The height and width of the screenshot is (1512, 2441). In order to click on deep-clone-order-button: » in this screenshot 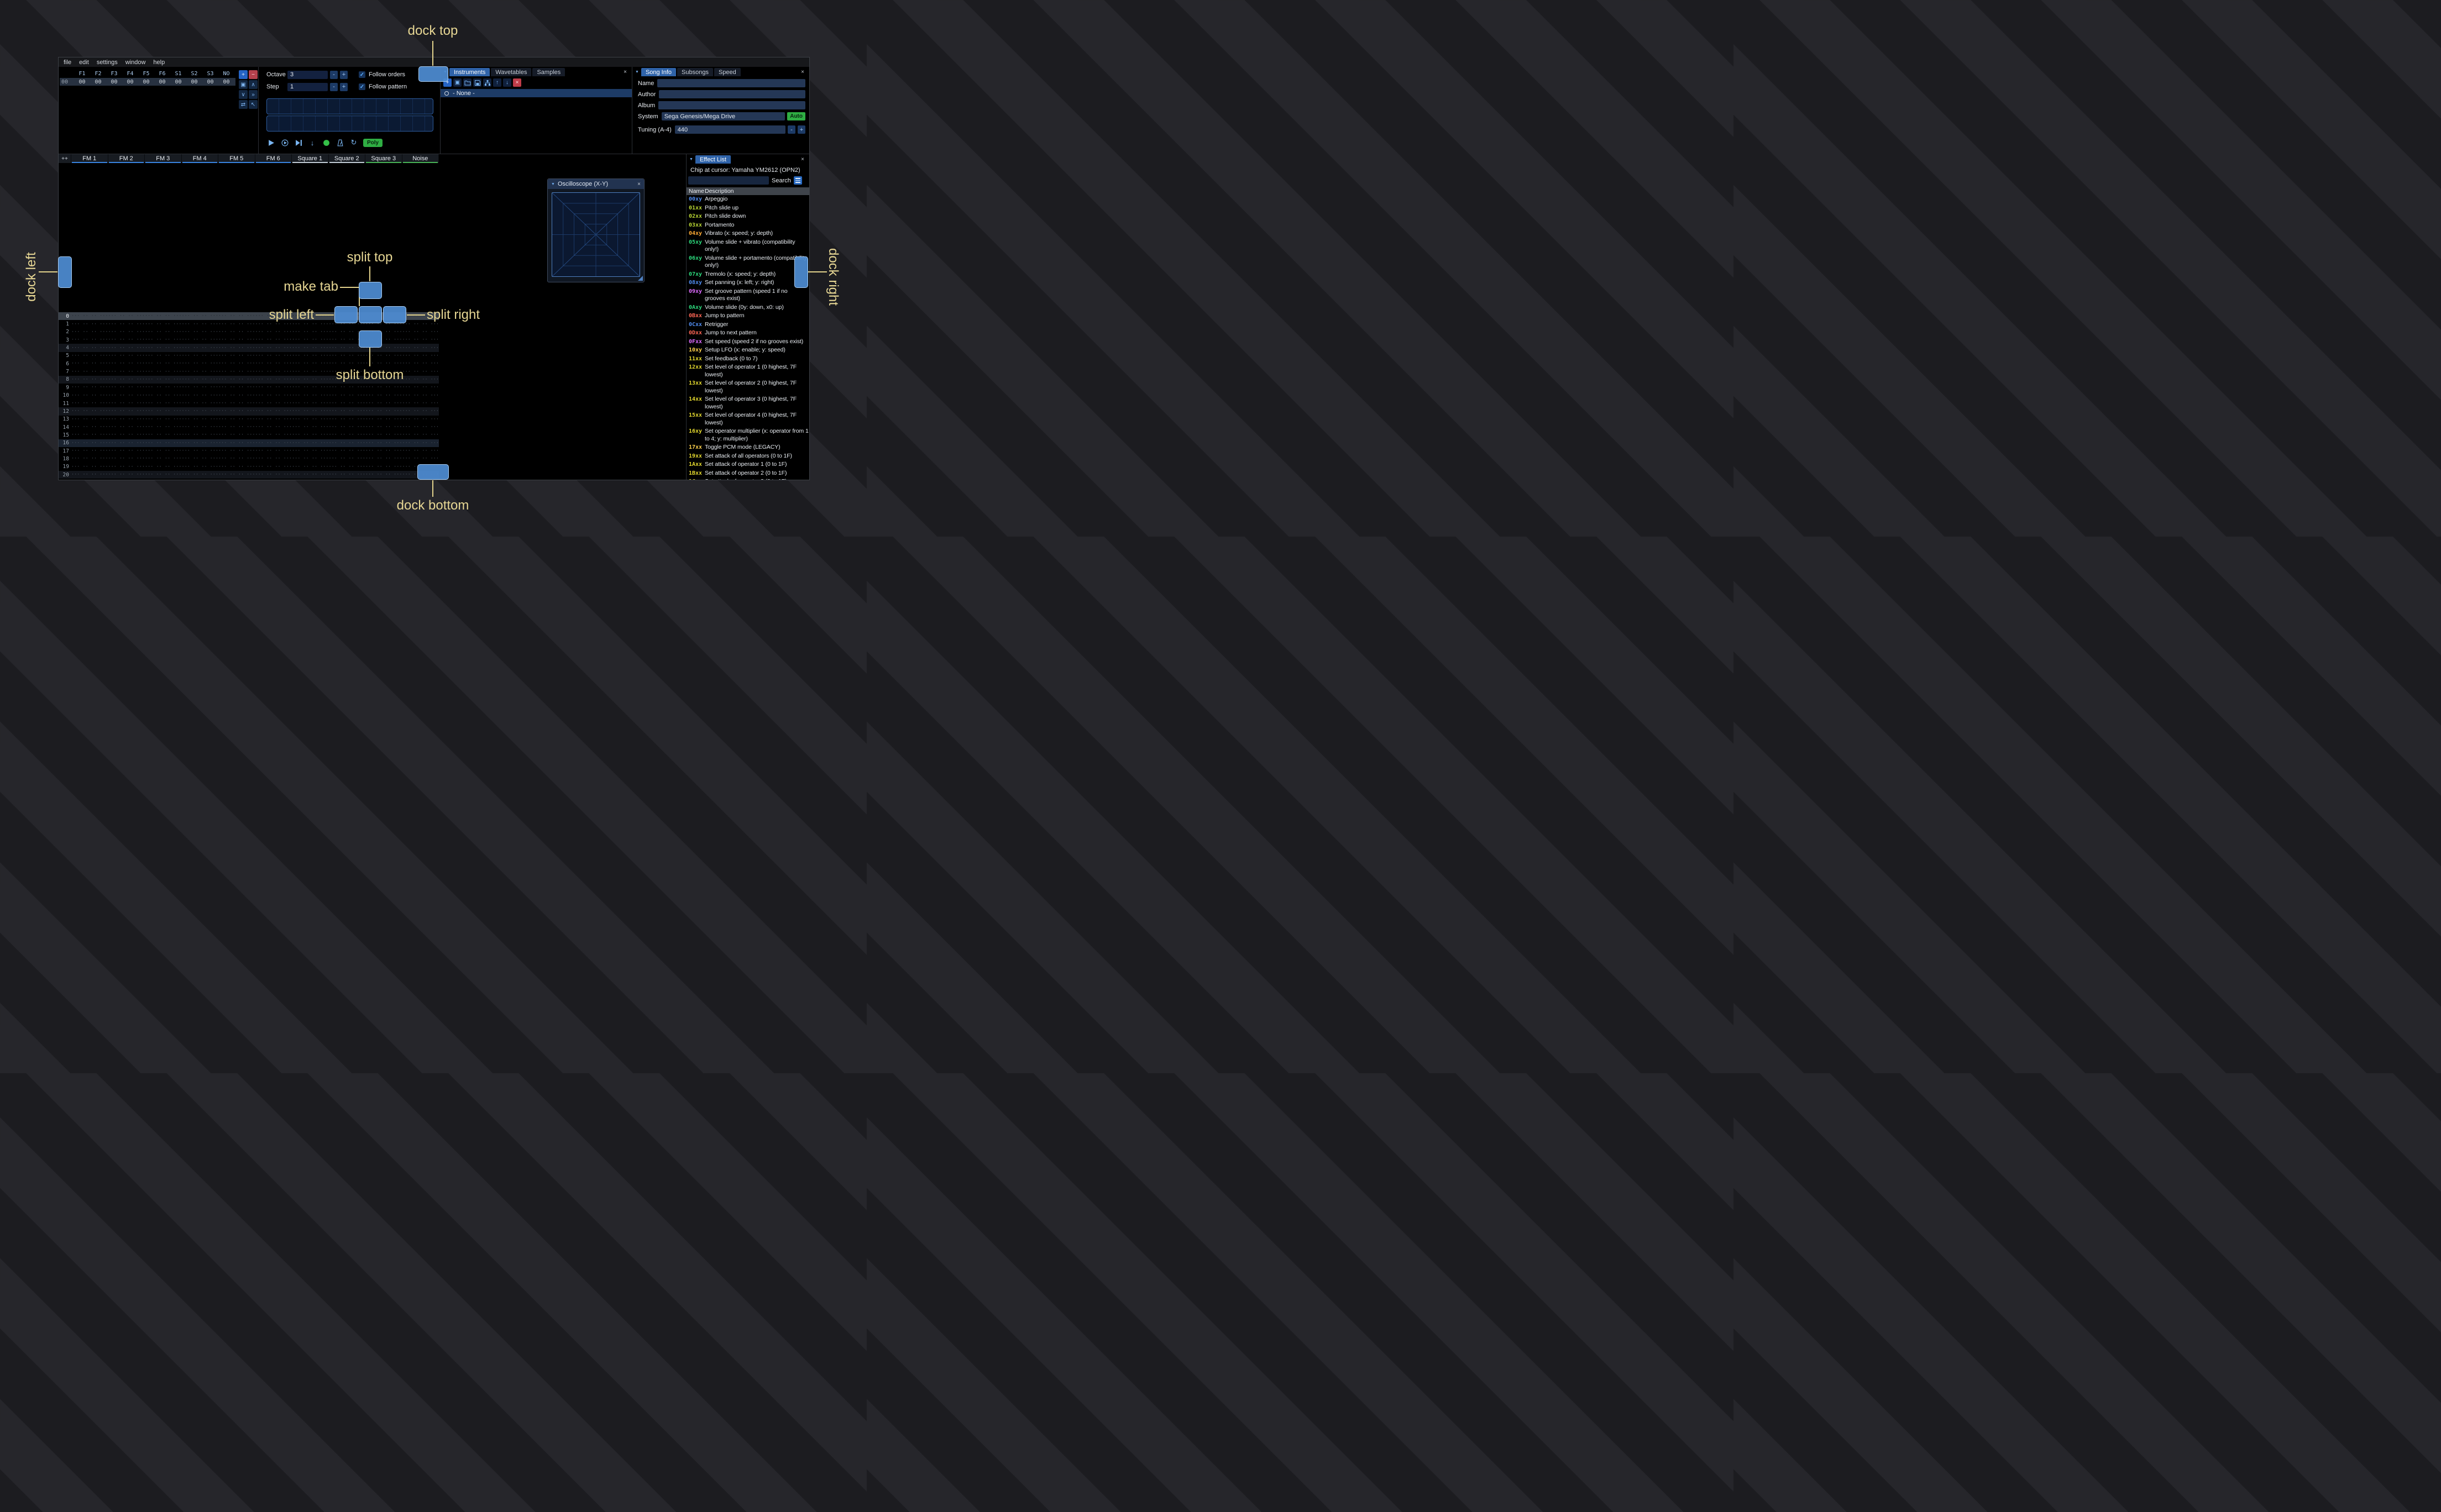, I will do `click(253, 95)`.